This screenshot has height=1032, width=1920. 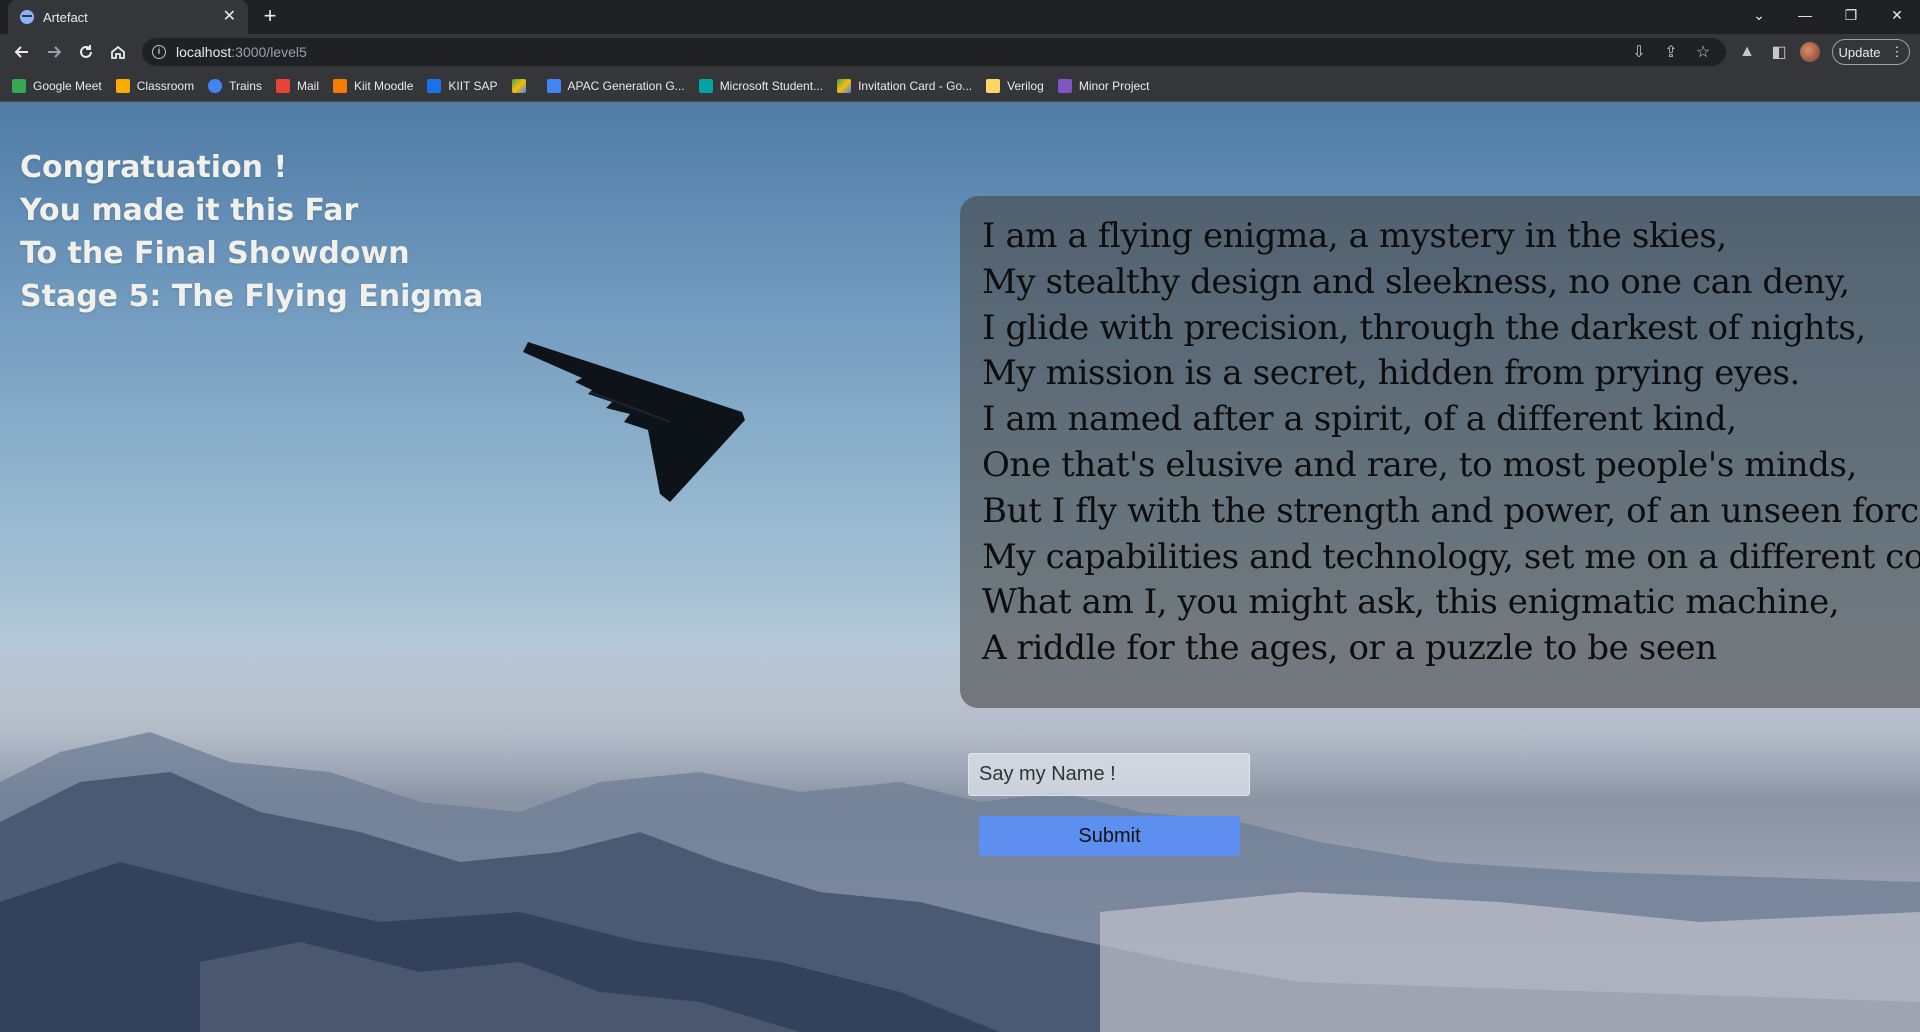 I want to click on answer-input, so click(x=1109, y=774).